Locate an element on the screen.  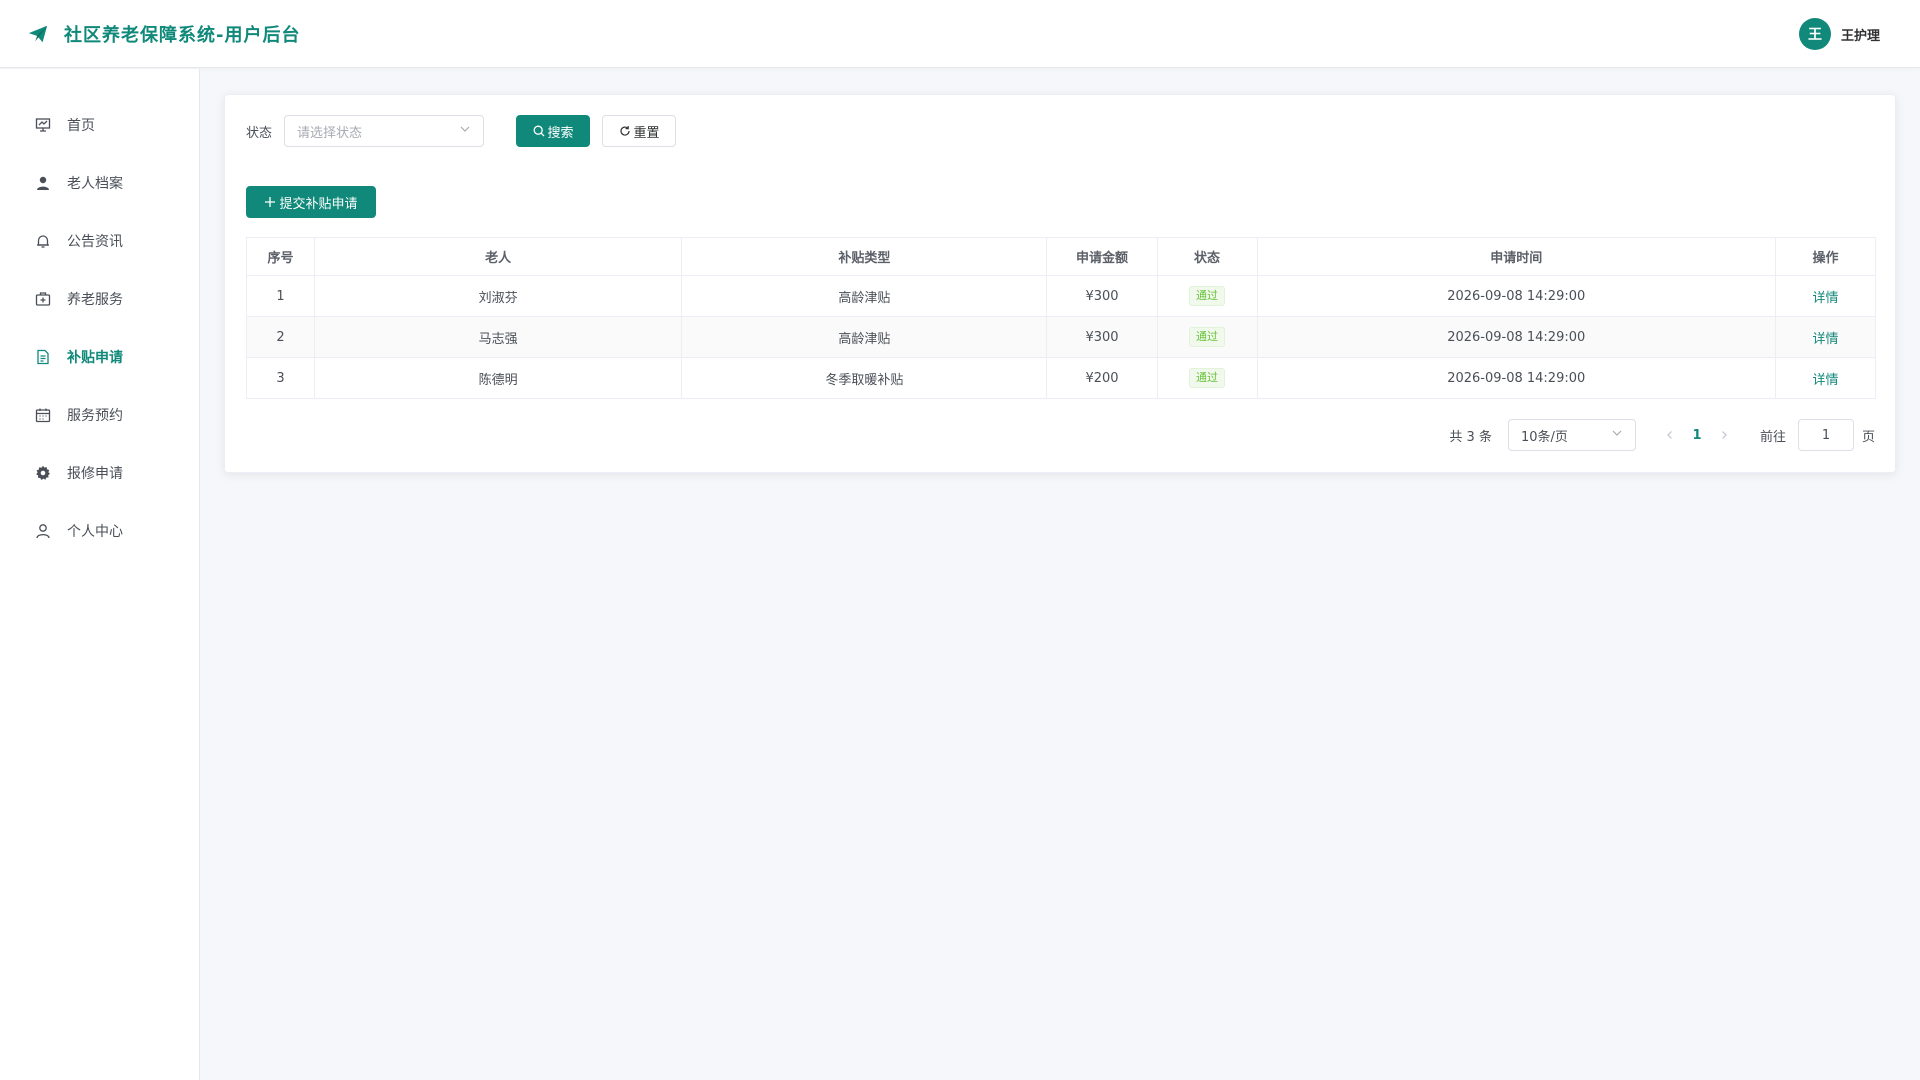
sidebar-item-label: 个人中心 is located at coordinates (95, 532).